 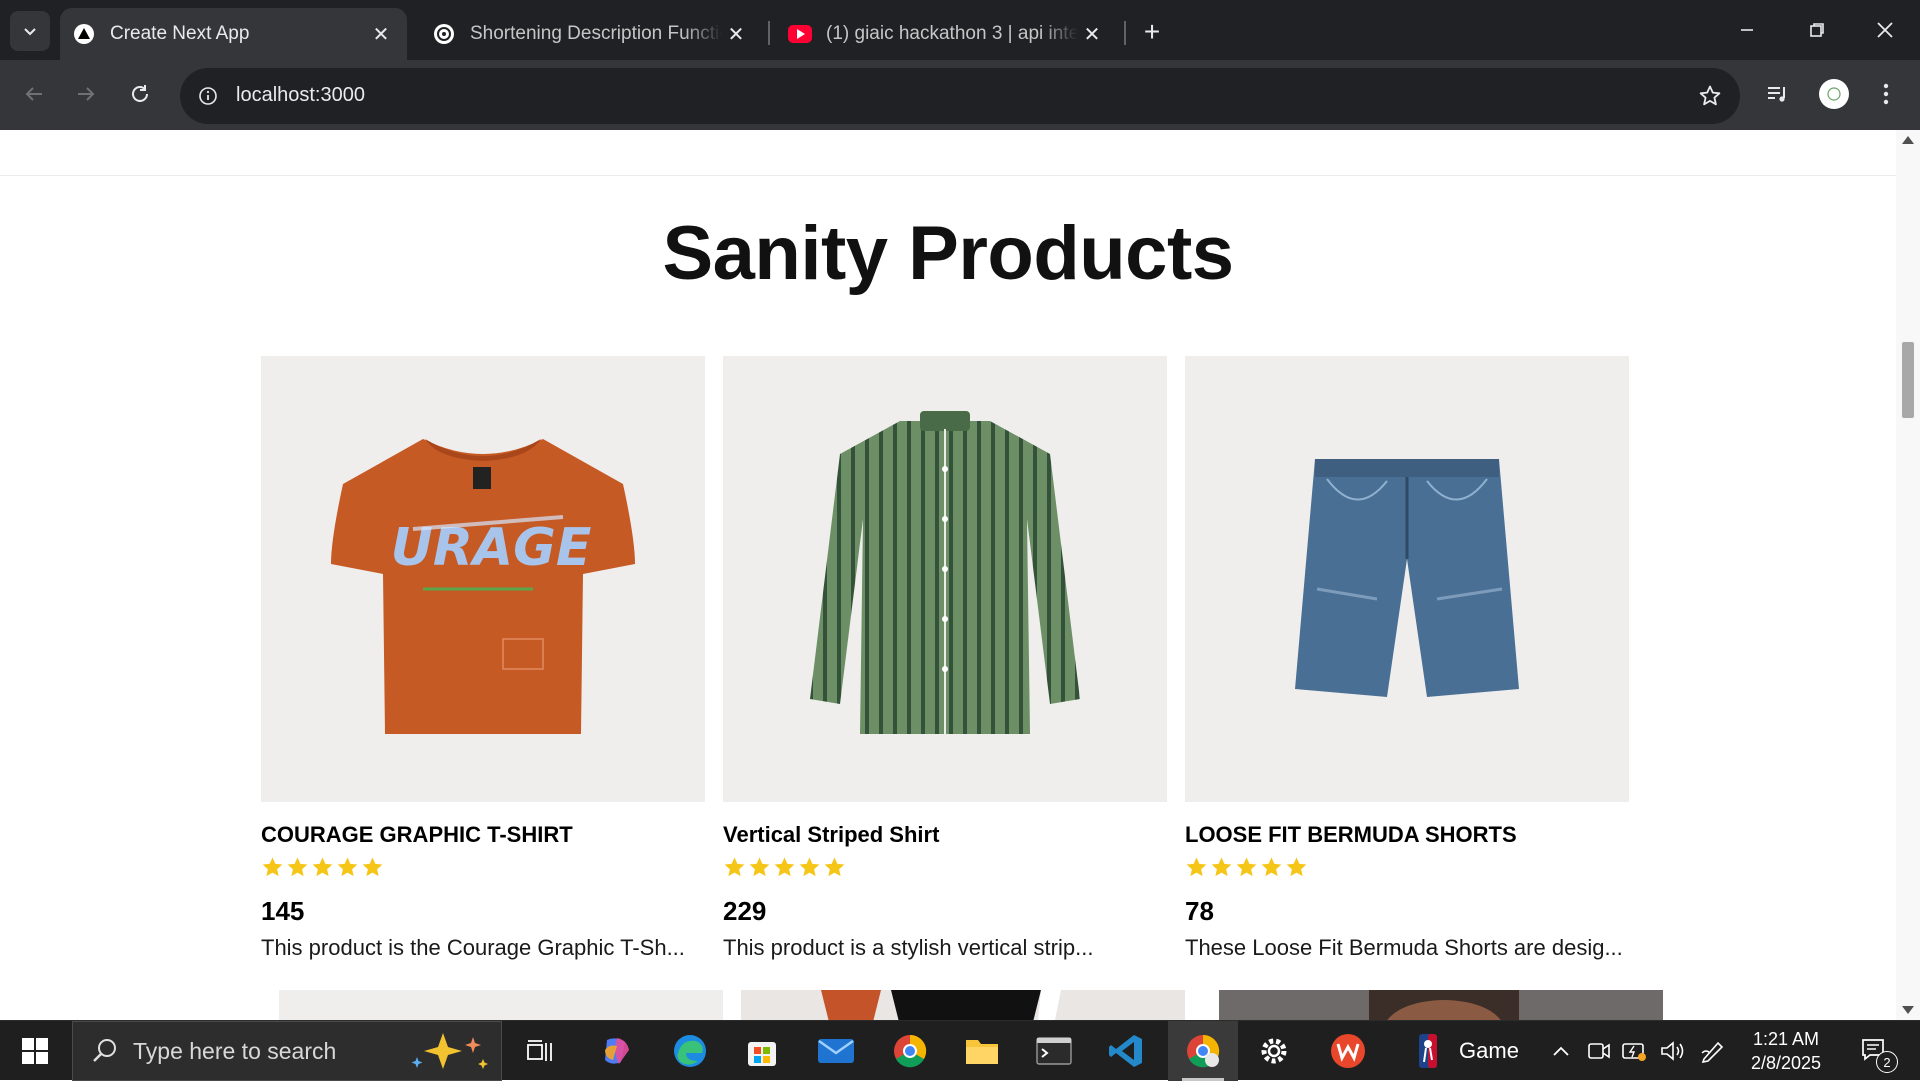 I want to click on clock-time: 1:21 AM, so click(x=1786, y=1039).